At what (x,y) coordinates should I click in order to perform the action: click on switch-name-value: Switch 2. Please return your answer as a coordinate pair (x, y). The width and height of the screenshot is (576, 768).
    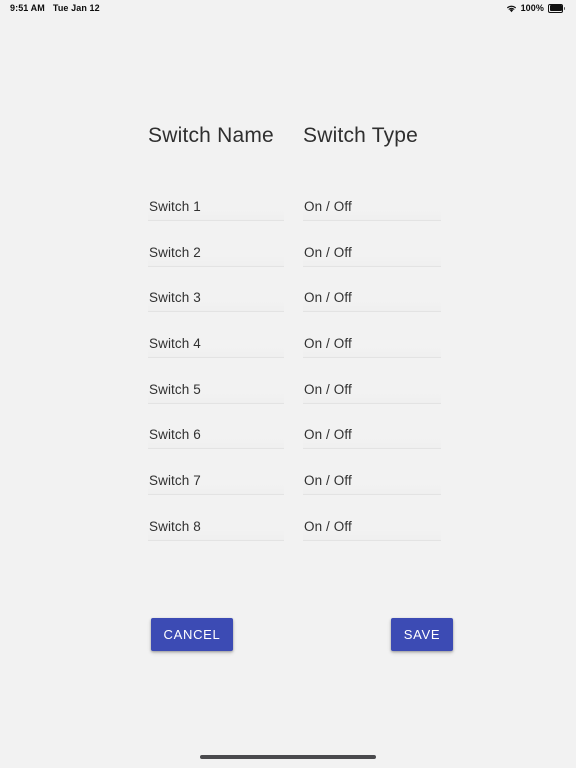
    Looking at the image, I should click on (175, 252).